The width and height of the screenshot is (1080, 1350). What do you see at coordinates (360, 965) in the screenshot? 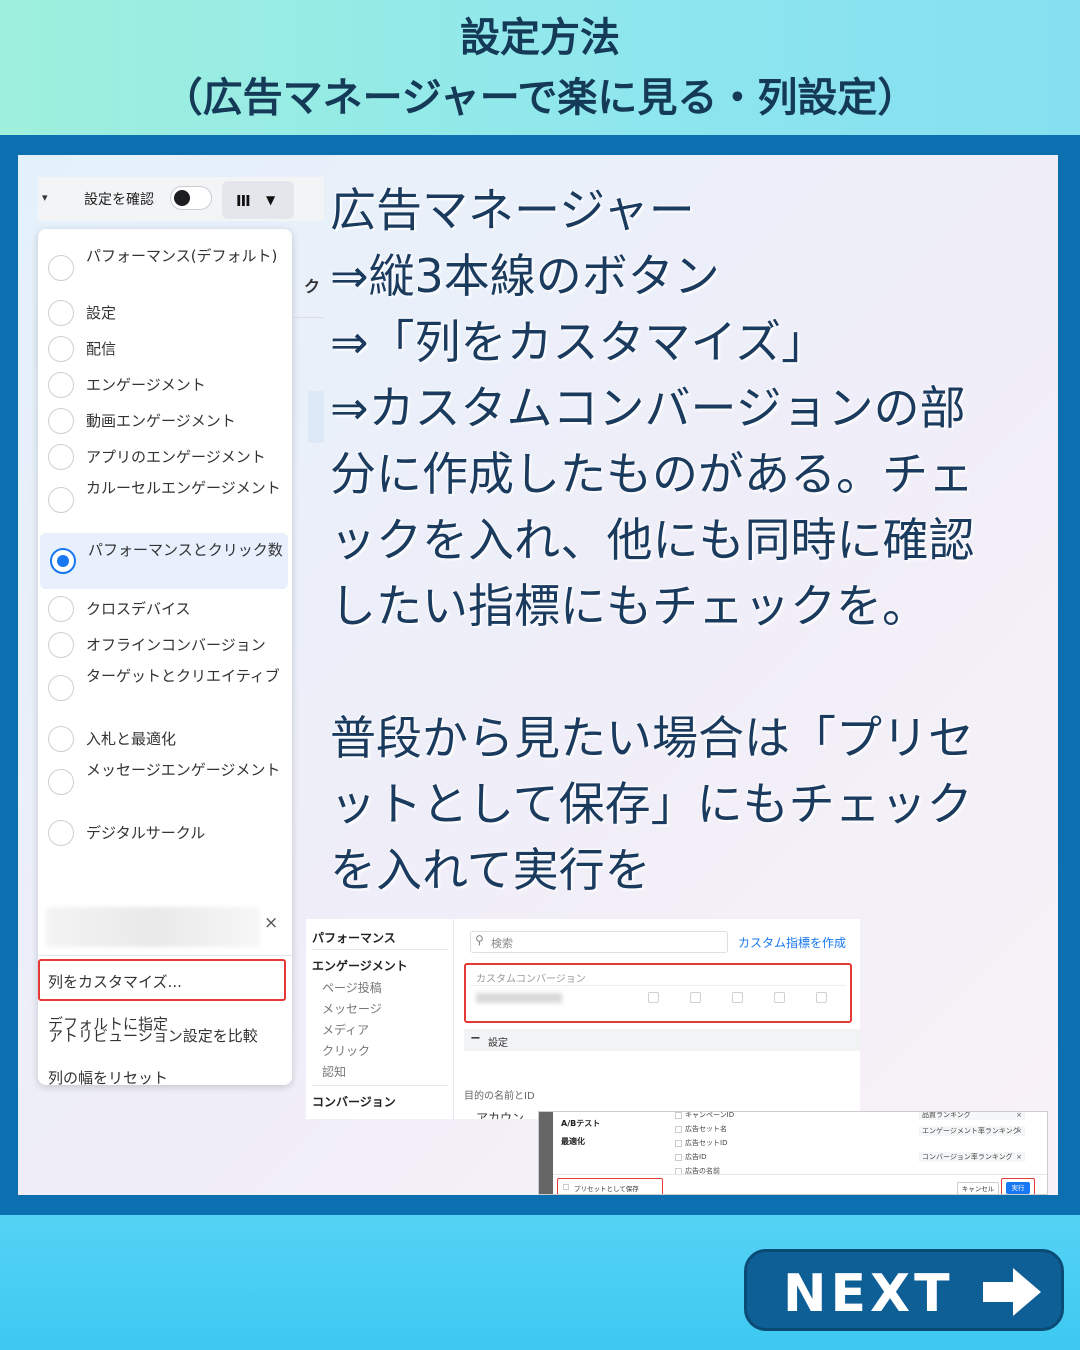
I see `sidebar-heading: エンゲージメント` at bounding box center [360, 965].